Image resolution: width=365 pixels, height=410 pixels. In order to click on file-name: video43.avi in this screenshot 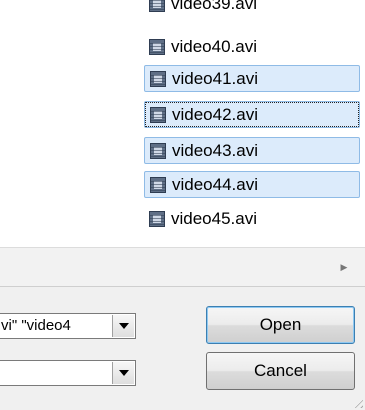, I will do `click(215, 150)`.